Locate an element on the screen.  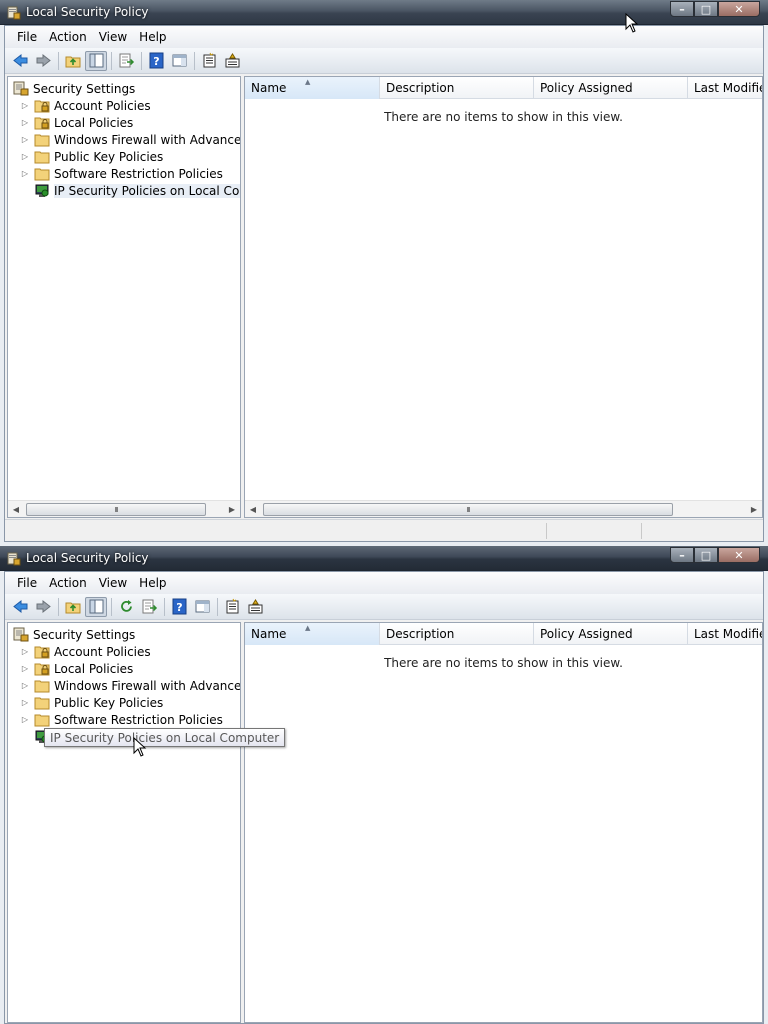
empty-list-message: There are no items to show in this view. is located at coordinates (503, 663).